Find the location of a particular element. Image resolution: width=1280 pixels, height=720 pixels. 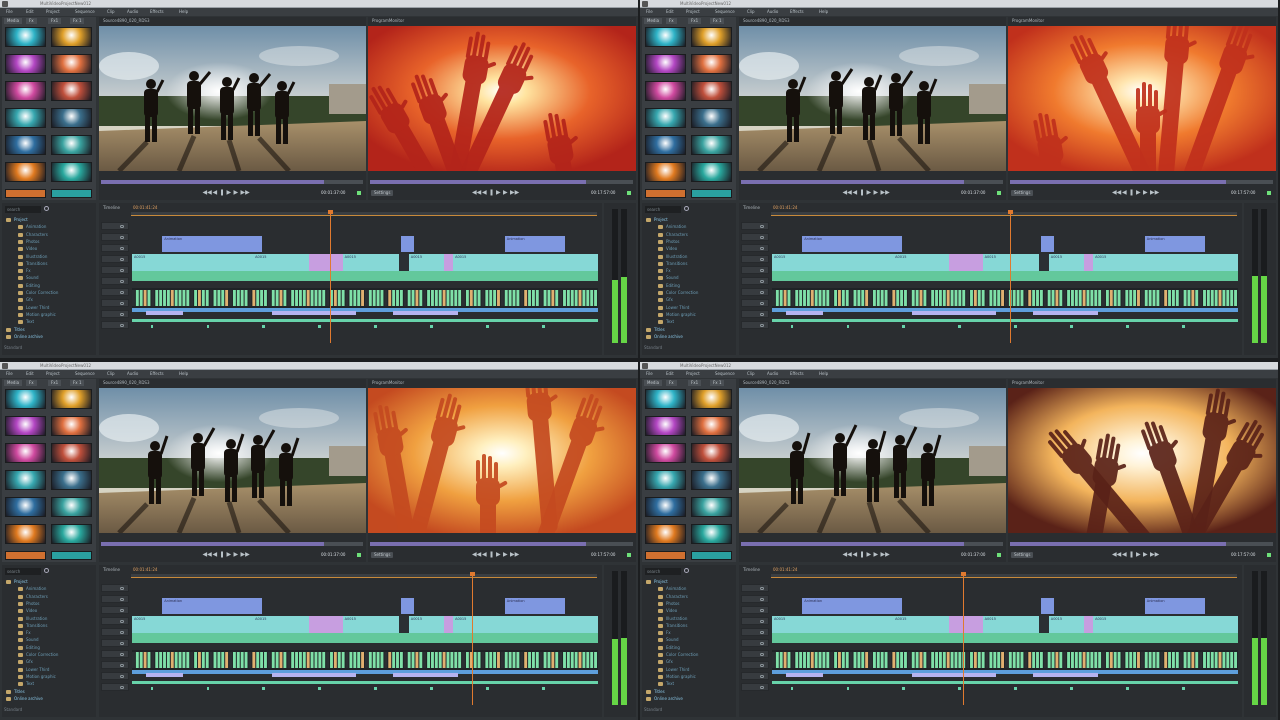

tree-item: Motion graphic is located at coordinates (37, 314).